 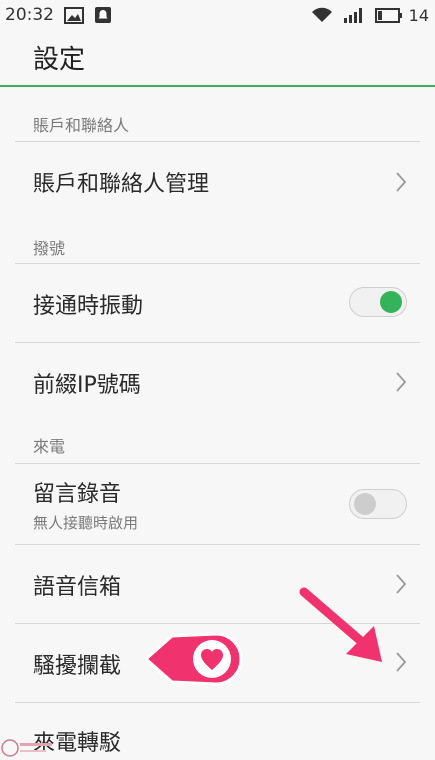 What do you see at coordinates (29, 15) in the screenshot?
I see `status-time: 20:32` at bounding box center [29, 15].